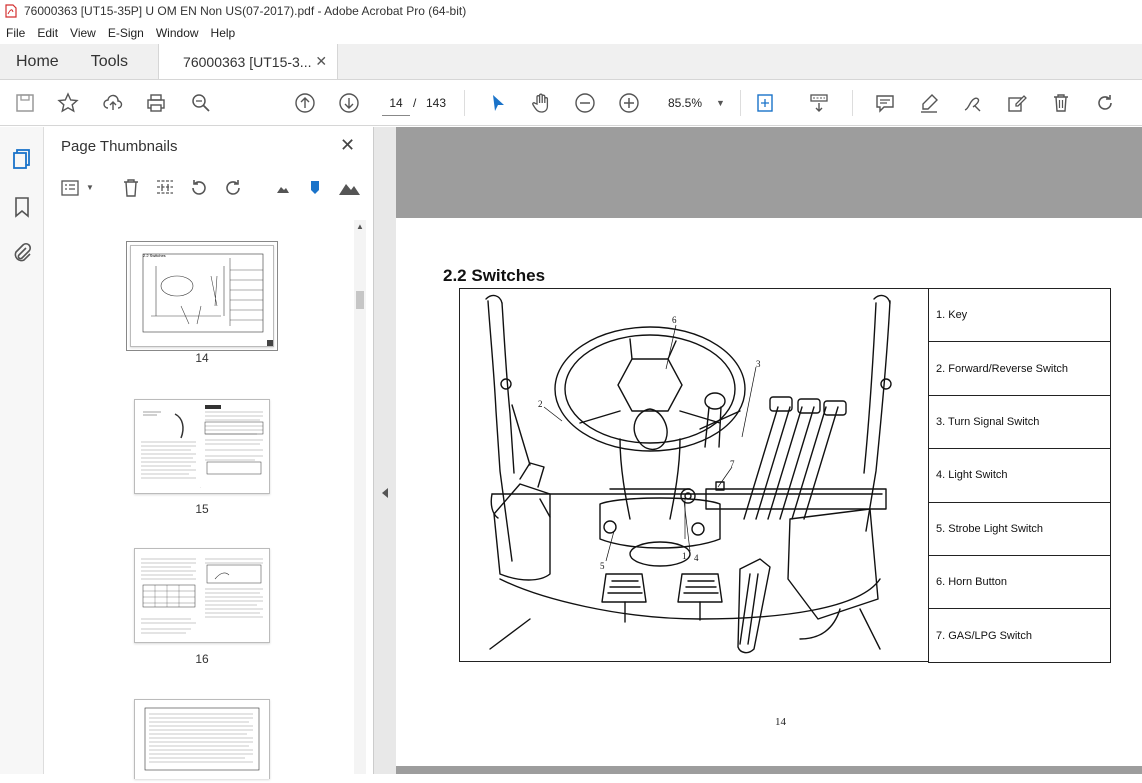  I want to click on close-panel-icon: ✕, so click(347, 145).